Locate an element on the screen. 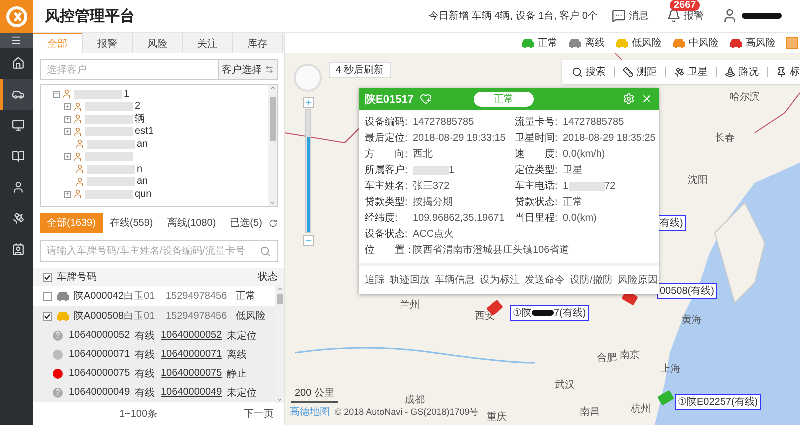  city-label: 沈阳 is located at coordinates (698, 180).